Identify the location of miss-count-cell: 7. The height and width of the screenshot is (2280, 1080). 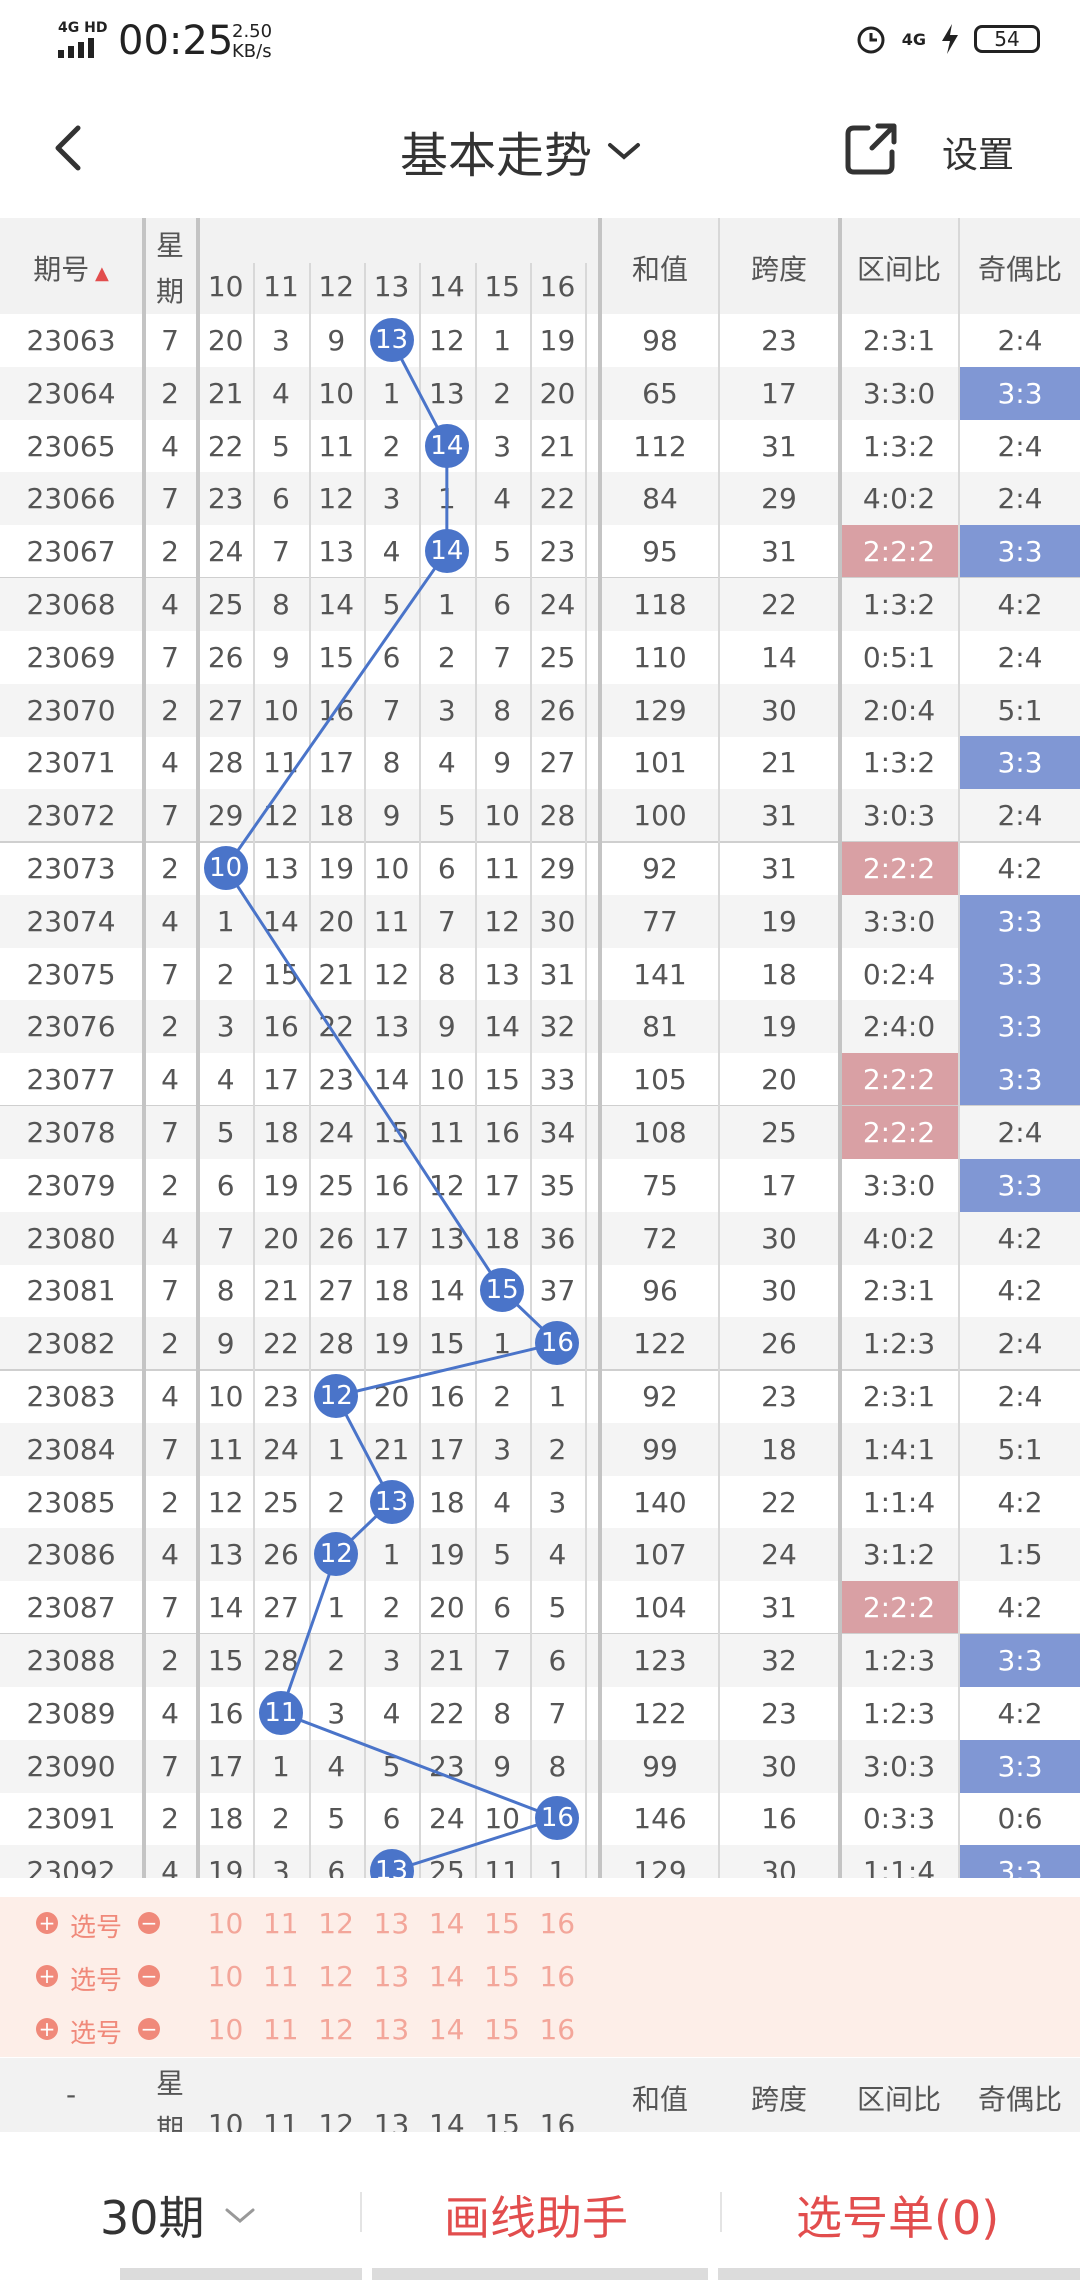
(502, 1660).